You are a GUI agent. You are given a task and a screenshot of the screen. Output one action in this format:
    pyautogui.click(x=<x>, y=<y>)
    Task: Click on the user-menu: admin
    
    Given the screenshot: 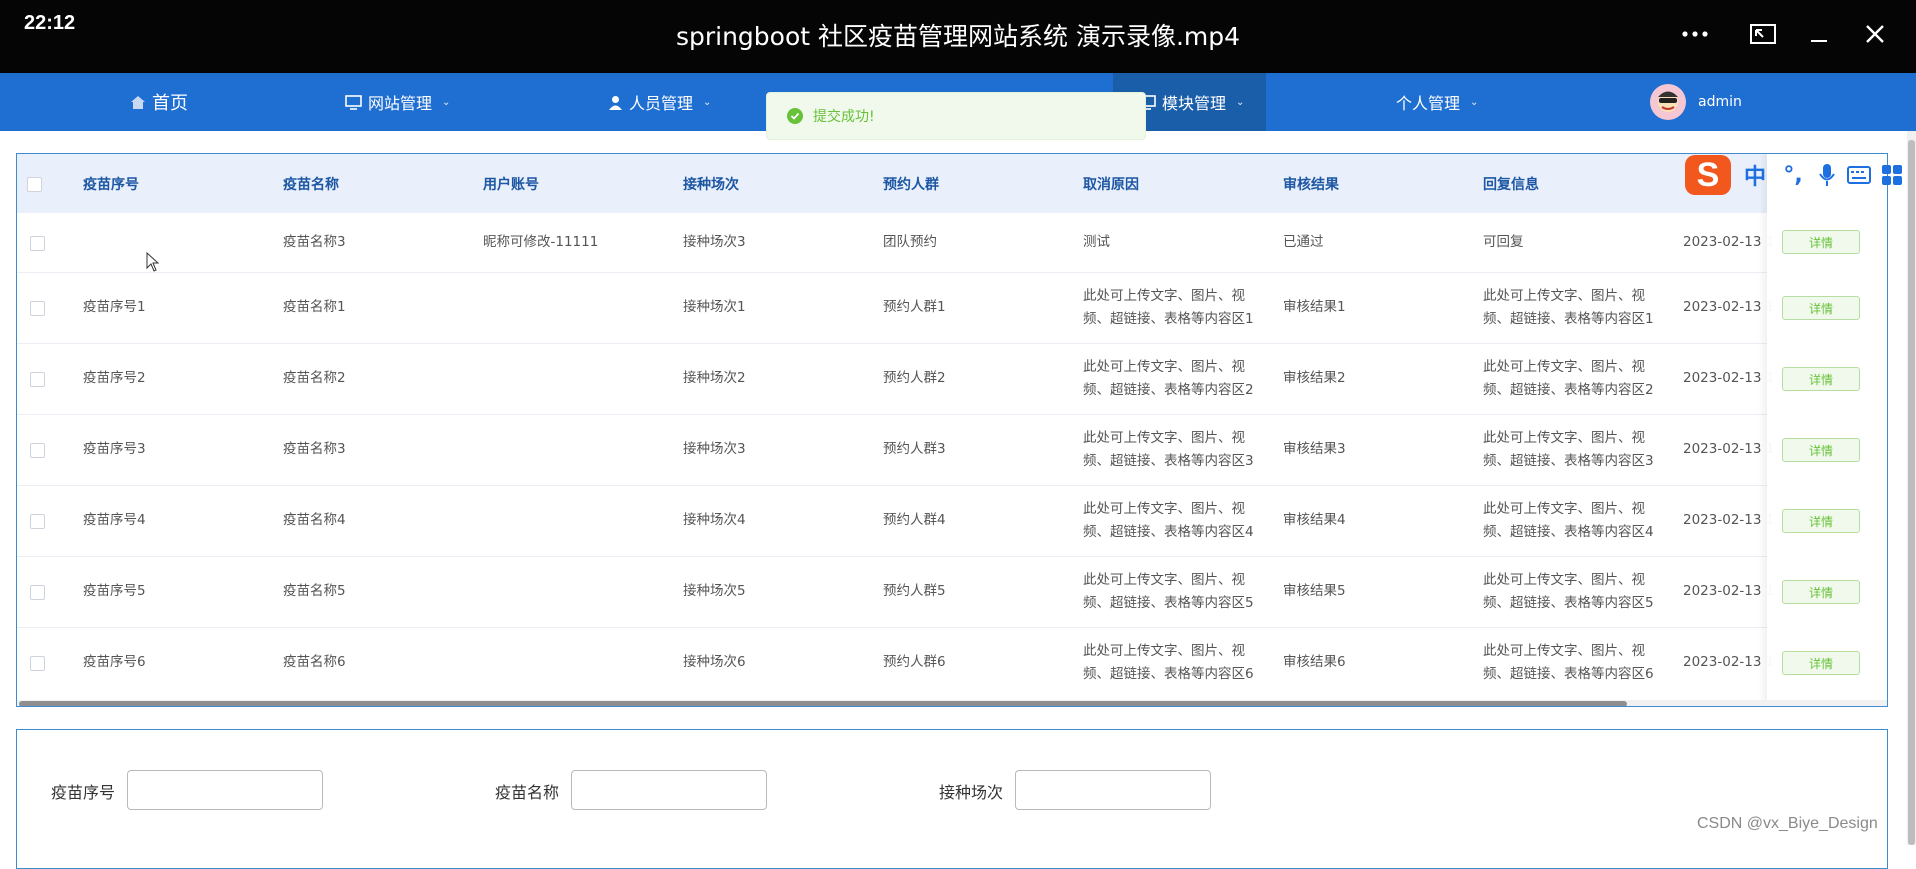 What is the action you would take?
    pyautogui.click(x=1696, y=102)
    